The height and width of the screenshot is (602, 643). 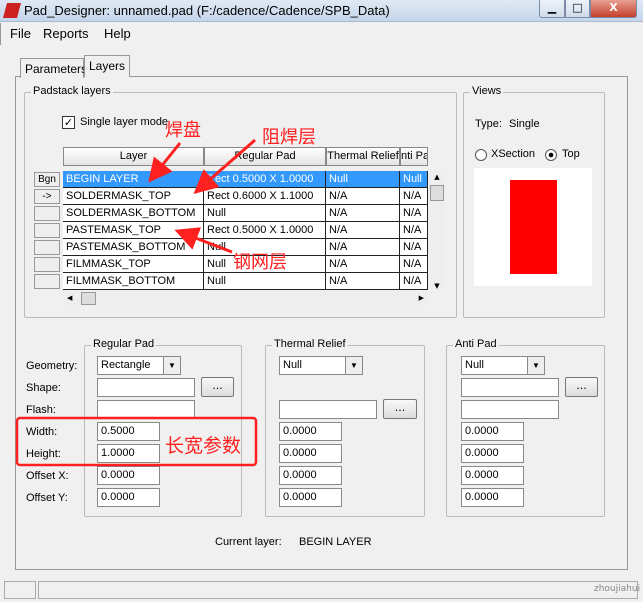 I want to click on tab-layers: Layers, so click(x=107, y=66).